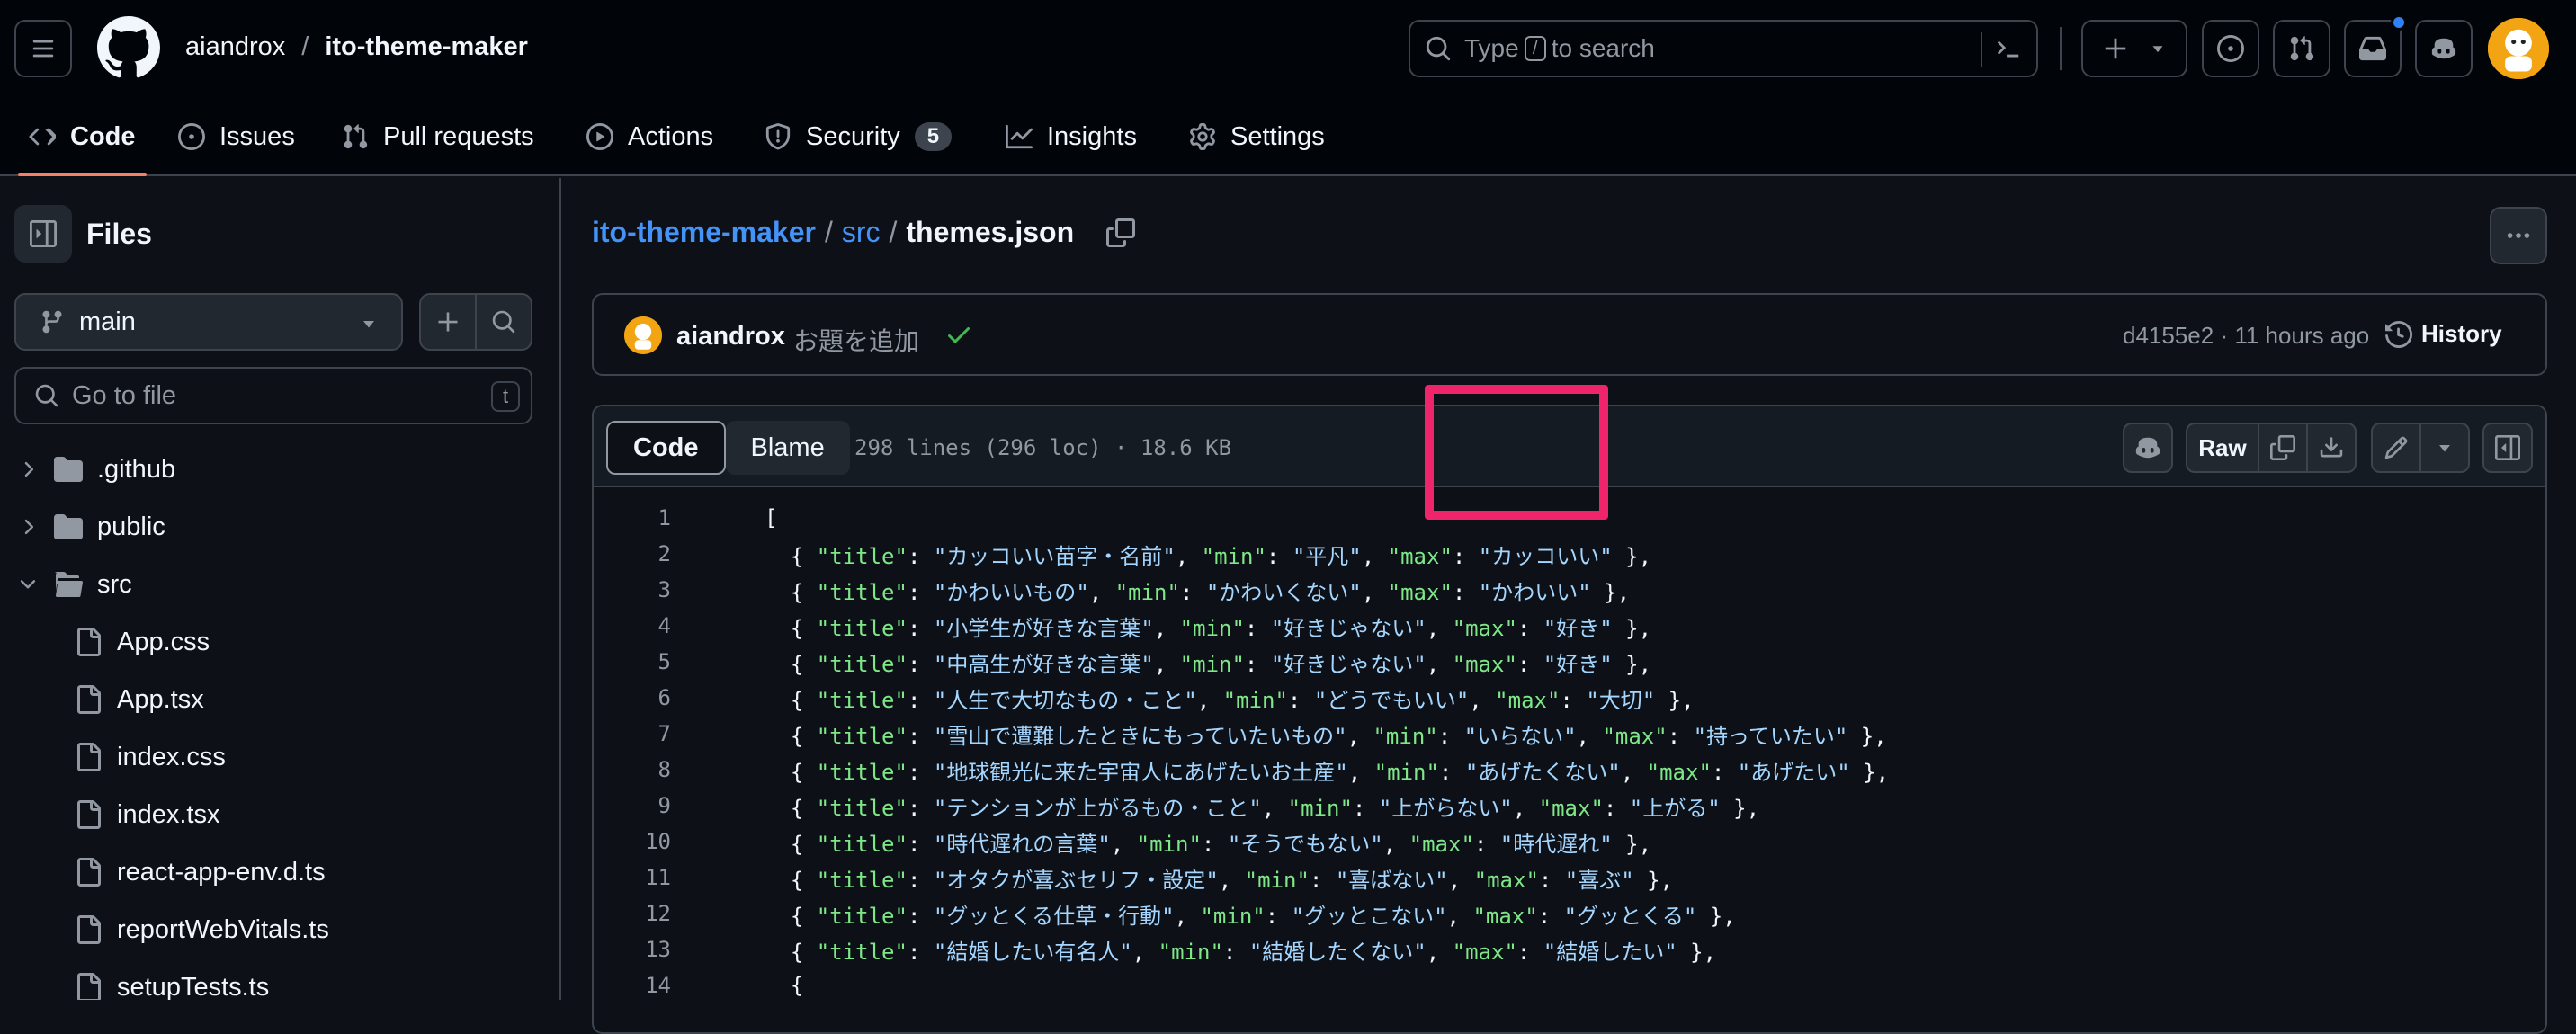 This screenshot has width=2576, height=1034. What do you see at coordinates (208, 322) in the screenshot?
I see `branch-selector: main` at bounding box center [208, 322].